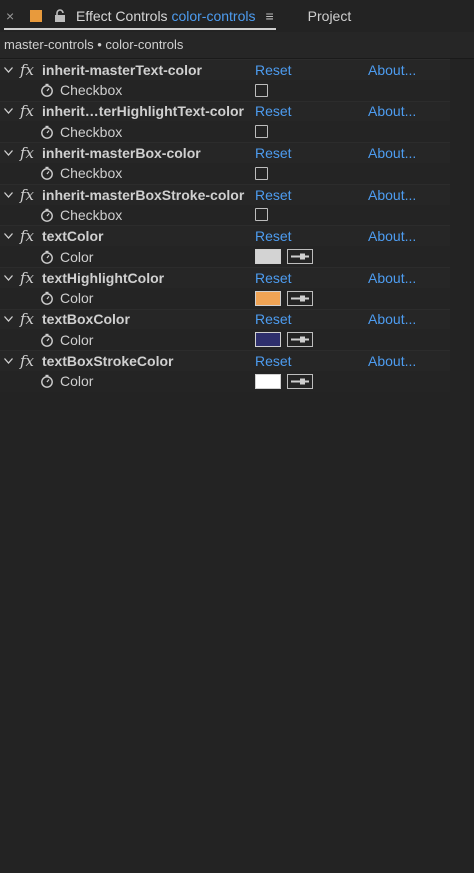 Image resolution: width=474 pixels, height=873 pixels. I want to click on effect-name: textBoxColor, so click(86, 319).